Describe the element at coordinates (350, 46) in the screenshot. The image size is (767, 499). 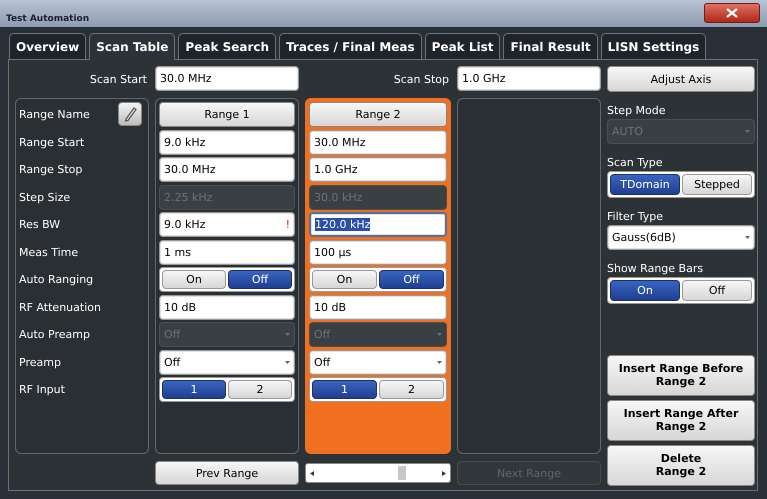
I see `tab: Traces / Final Meas` at that location.